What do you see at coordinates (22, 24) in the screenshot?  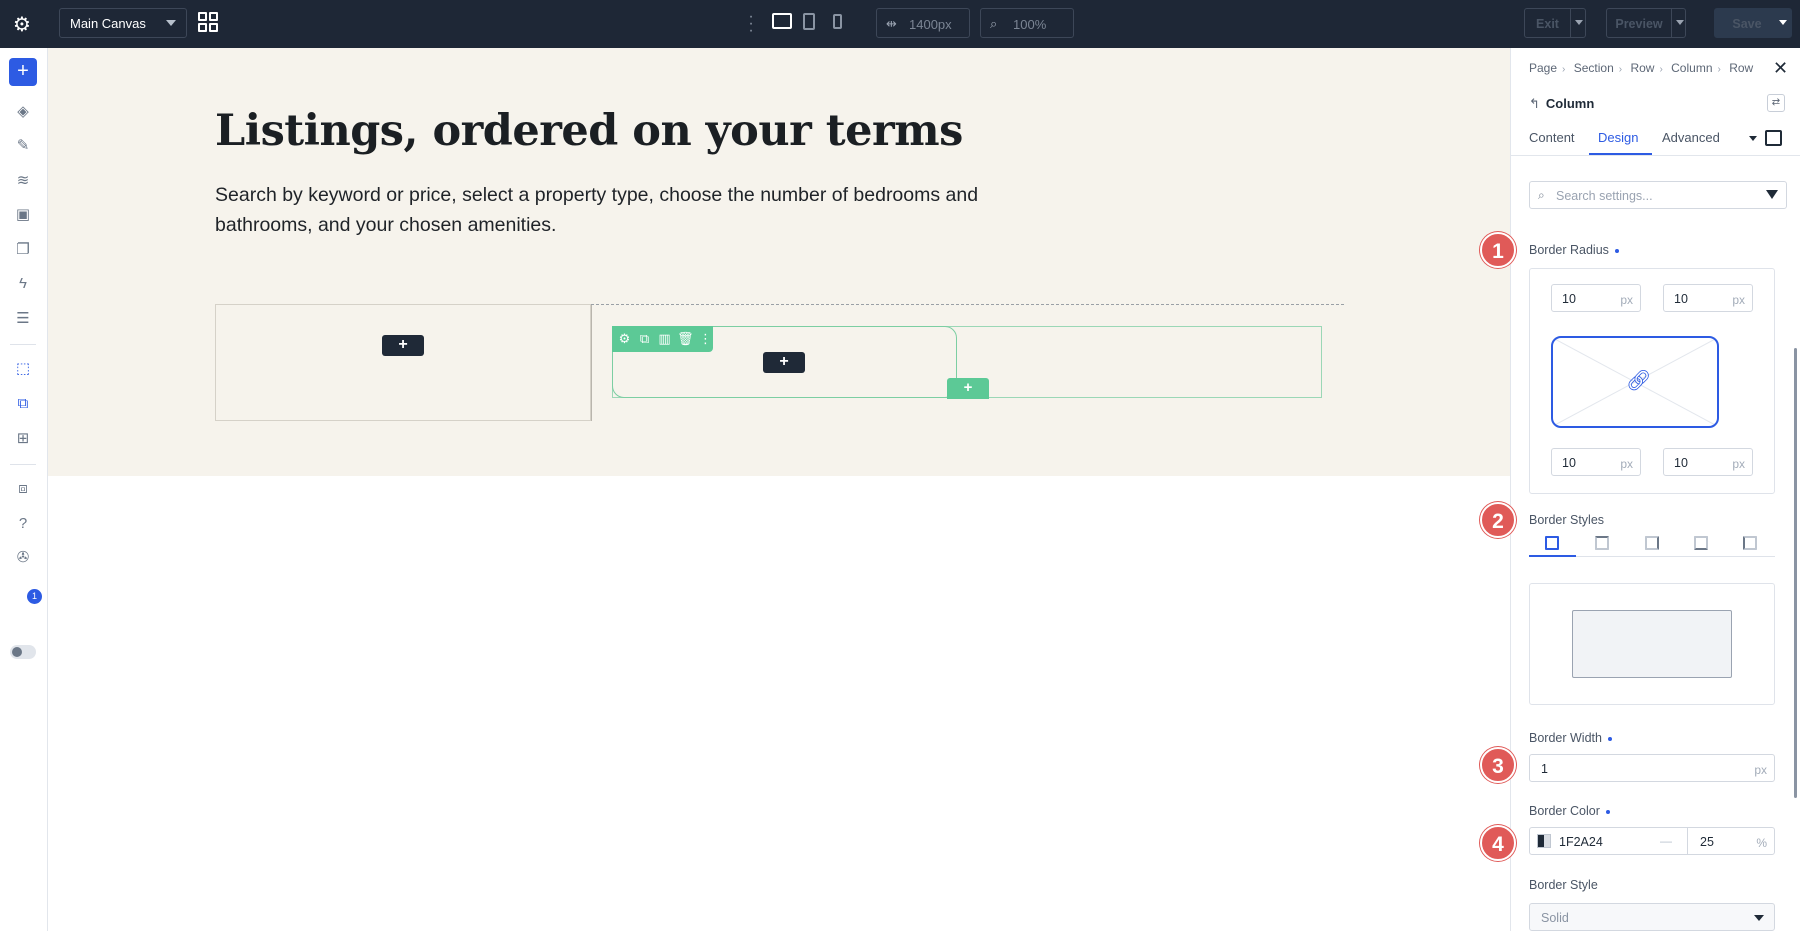 I see `settings-gear-icon: ⚙` at bounding box center [22, 24].